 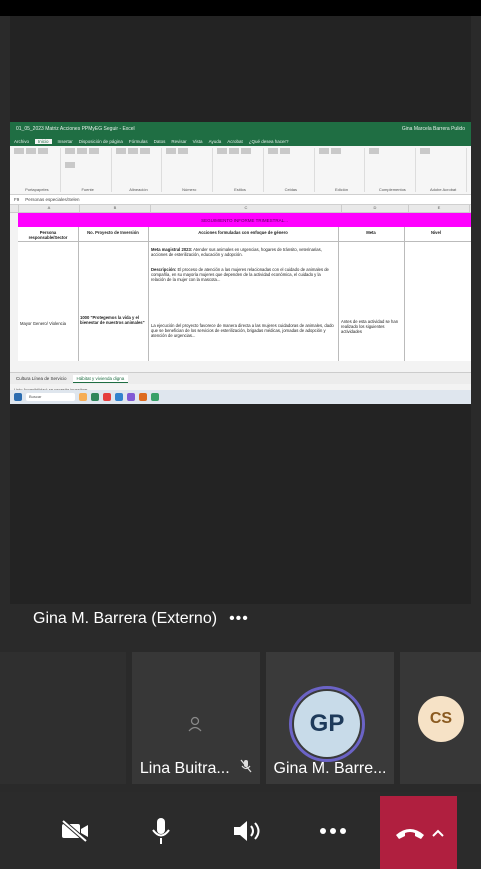 I want to click on presenter-label: Gina M. Barrera (Externo) •••, so click(x=141, y=619).